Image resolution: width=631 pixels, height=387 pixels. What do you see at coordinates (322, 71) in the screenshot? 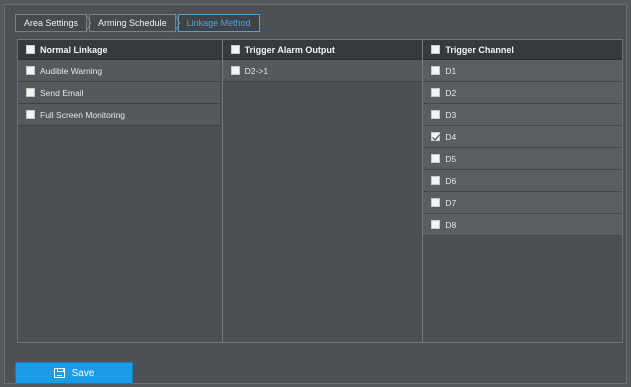
I see `list-item-alarm-output: D2->1` at bounding box center [322, 71].